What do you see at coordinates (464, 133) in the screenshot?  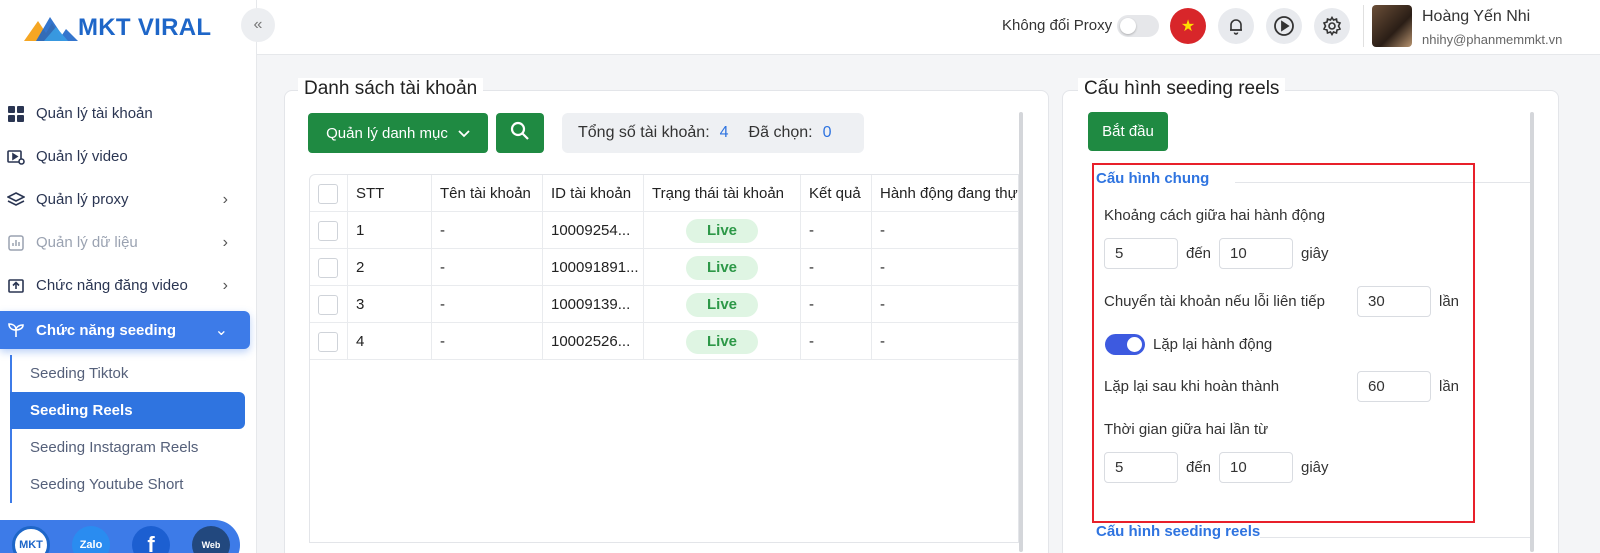 I see `chevron-down-icon` at bounding box center [464, 133].